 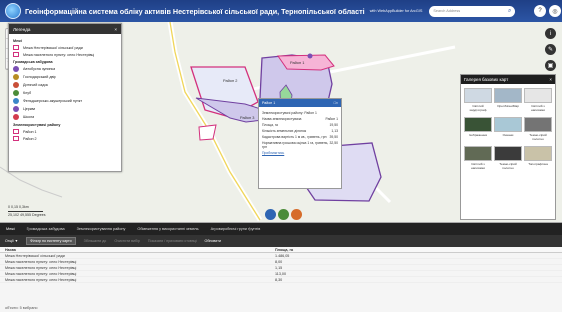 I want to click on popup-title-bar: Район 1 □ ×, so click(x=300, y=103).